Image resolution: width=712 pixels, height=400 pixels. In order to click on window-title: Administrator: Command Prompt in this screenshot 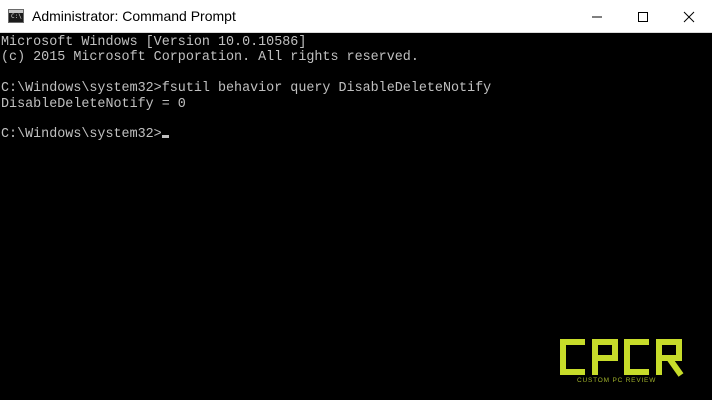, I will do `click(134, 16)`.